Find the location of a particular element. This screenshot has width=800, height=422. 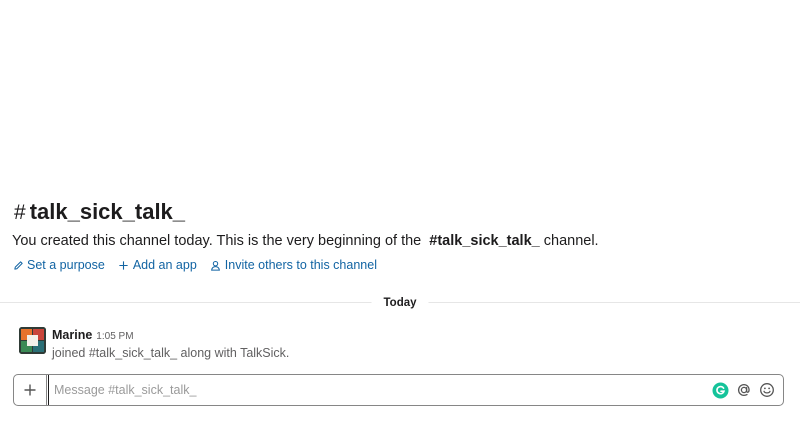

composer-icons is located at coordinates (744, 390).